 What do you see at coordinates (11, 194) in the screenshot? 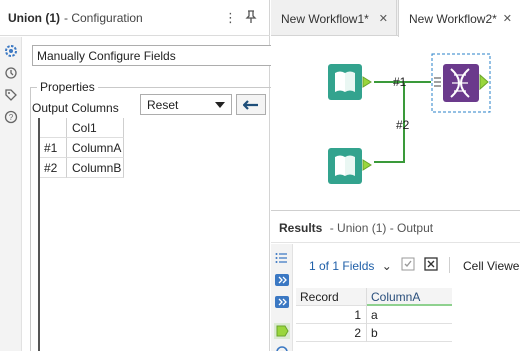
I see `configuration-side-strip: ?` at bounding box center [11, 194].